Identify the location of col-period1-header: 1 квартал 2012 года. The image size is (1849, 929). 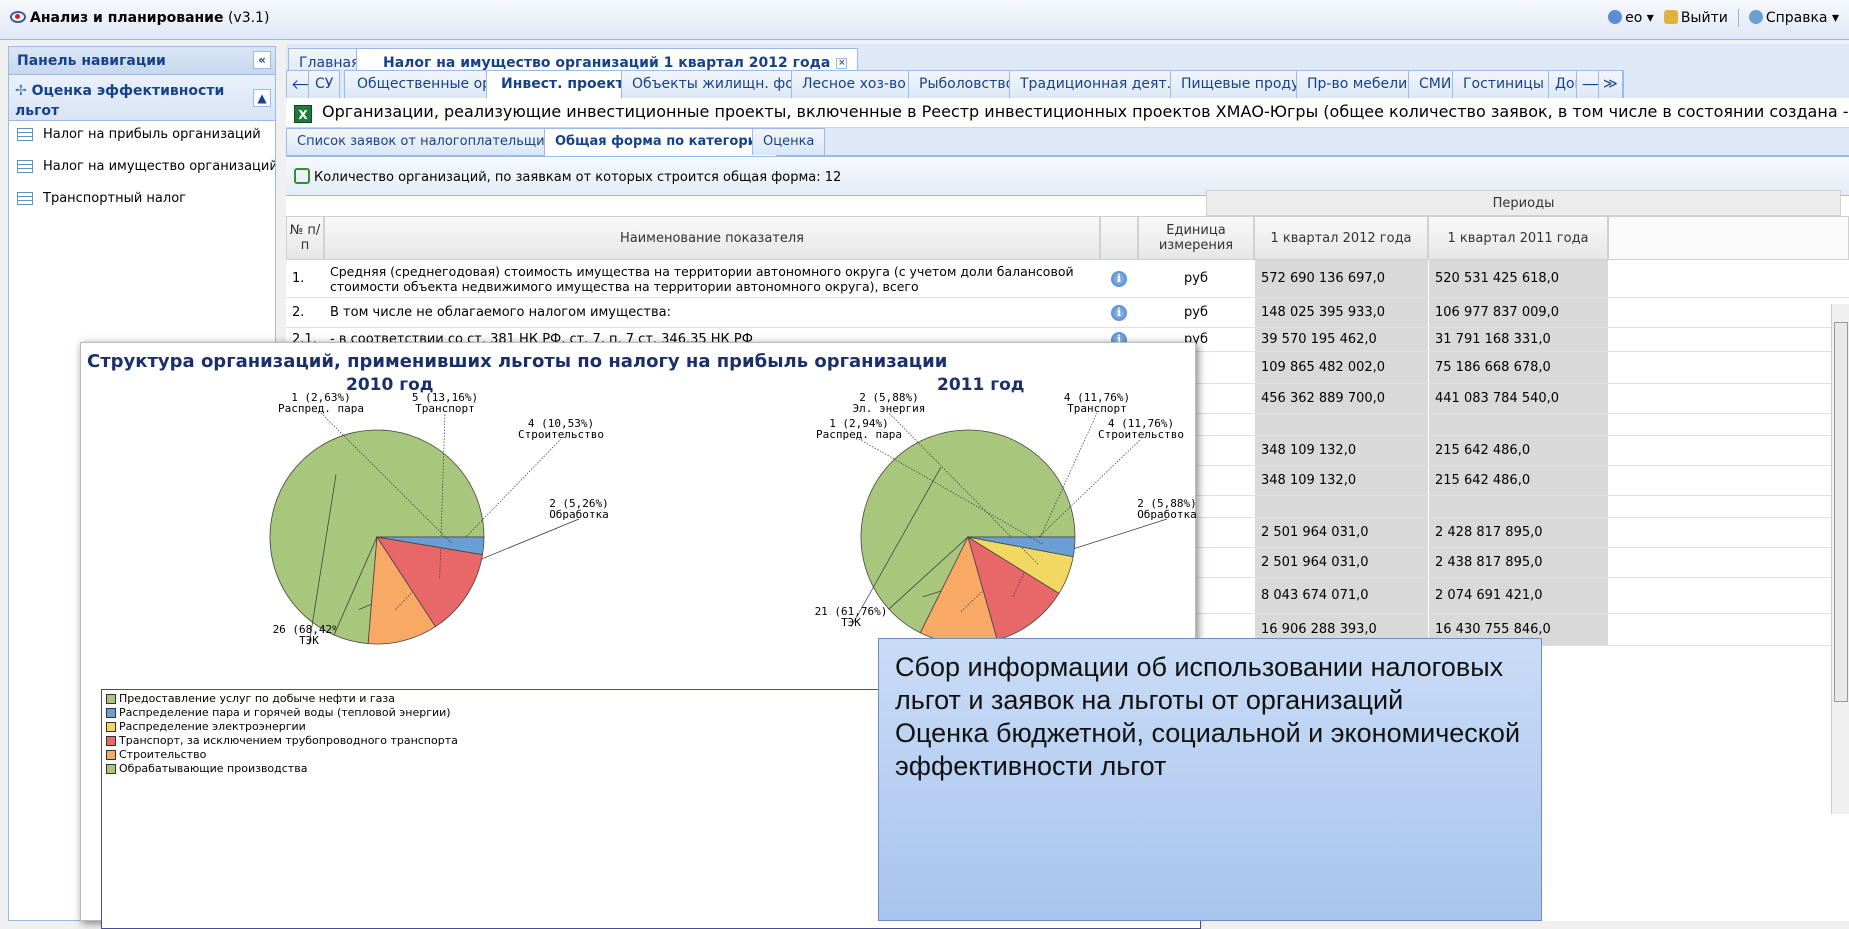
(1341, 238).